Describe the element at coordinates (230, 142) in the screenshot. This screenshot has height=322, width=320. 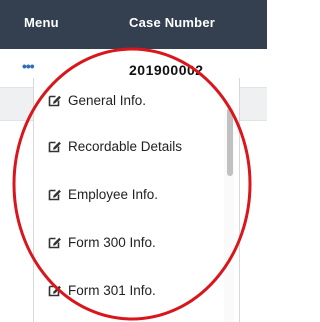
I see `dropdown-scrollbar-thumb` at that location.